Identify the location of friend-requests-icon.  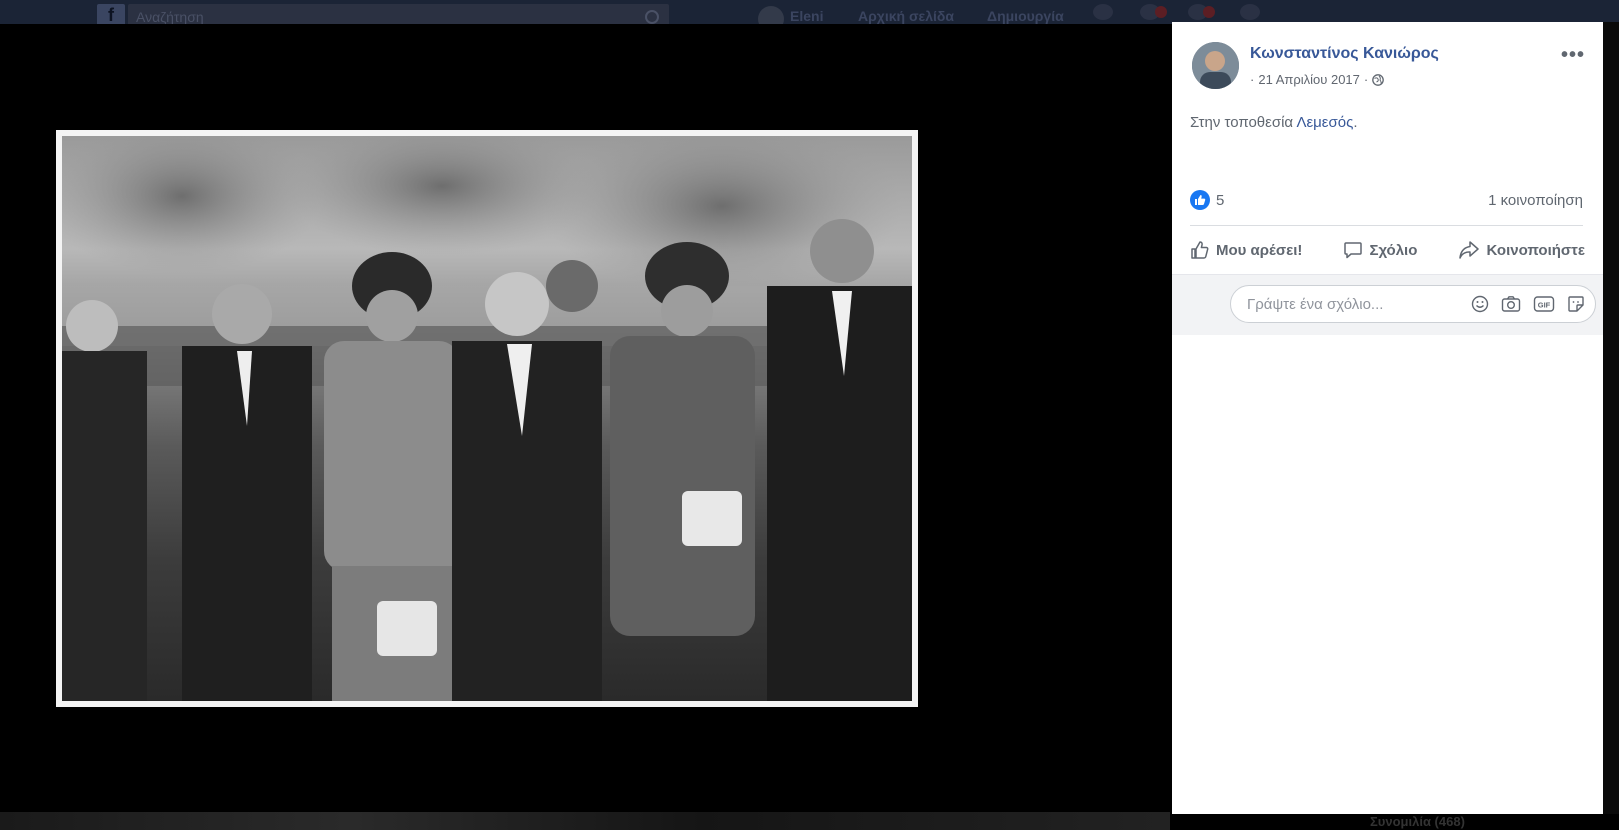
(1103, 12).